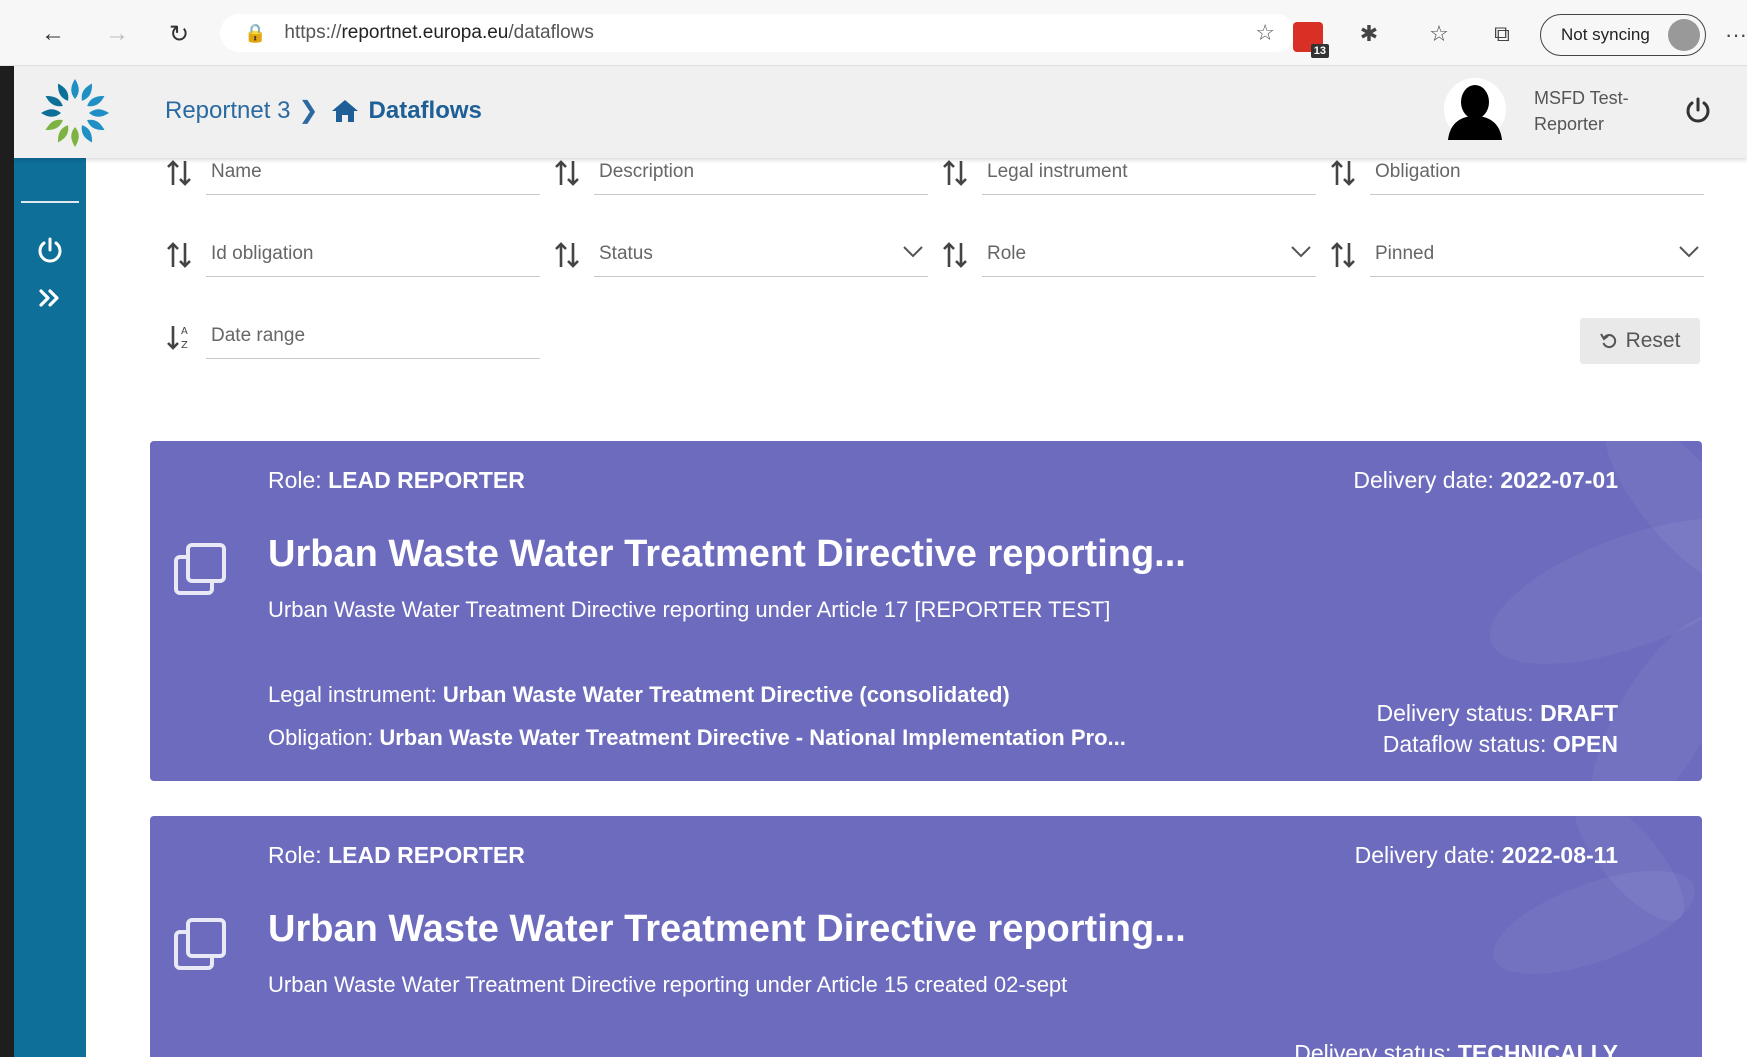  Describe the element at coordinates (1456, 1048) in the screenshot. I see `card-delivery-status: Delivery status: TECHNICALLY` at that location.